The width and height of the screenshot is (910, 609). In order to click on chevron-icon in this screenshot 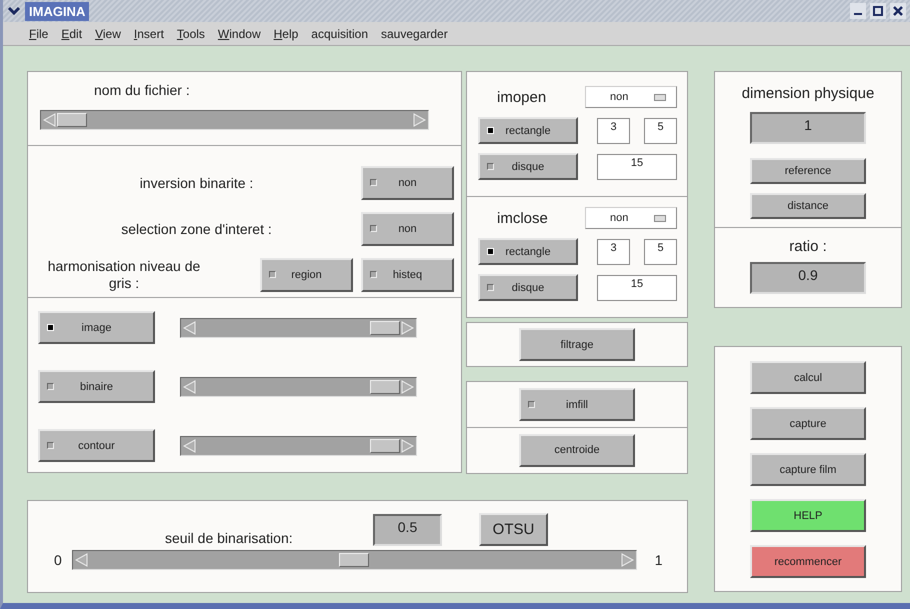, I will do `click(14, 11)`.